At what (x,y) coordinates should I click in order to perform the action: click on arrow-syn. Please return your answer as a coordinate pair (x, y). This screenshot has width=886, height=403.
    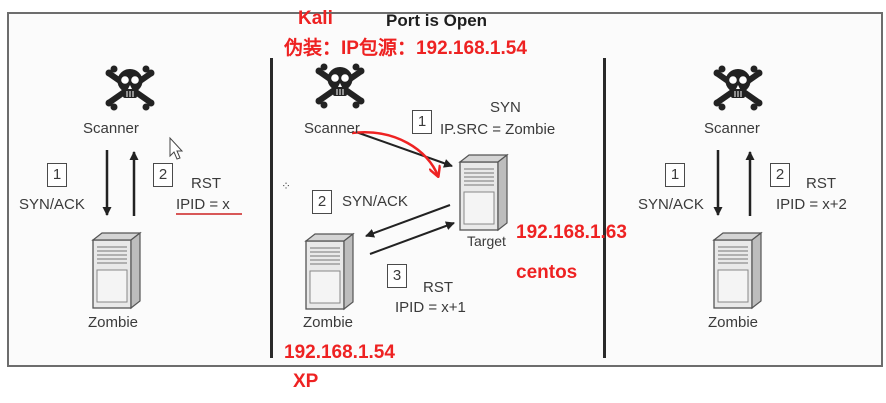
    Looking at the image, I should click on (404, 149).